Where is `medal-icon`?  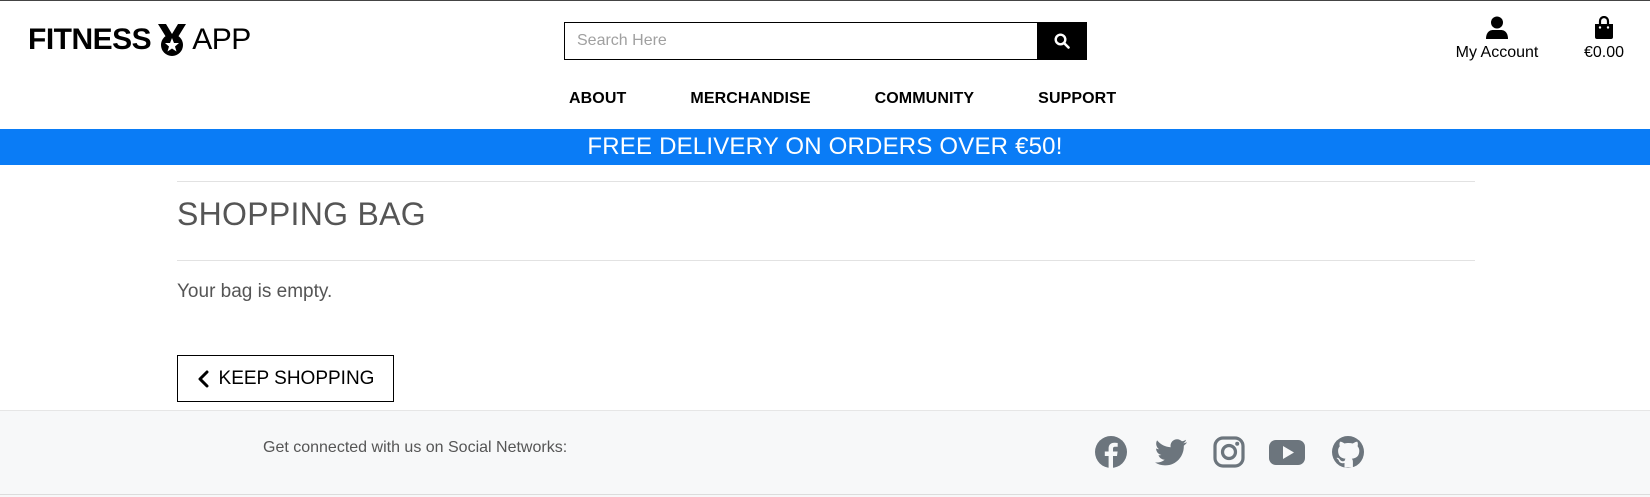 medal-icon is located at coordinates (172, 40).